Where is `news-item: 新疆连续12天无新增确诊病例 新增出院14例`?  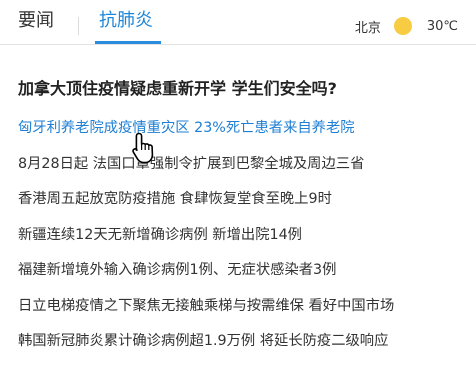 news-item: 新疆连续12天无新增确诊病例 新增出院14例 is located at coordinates (206, 242).